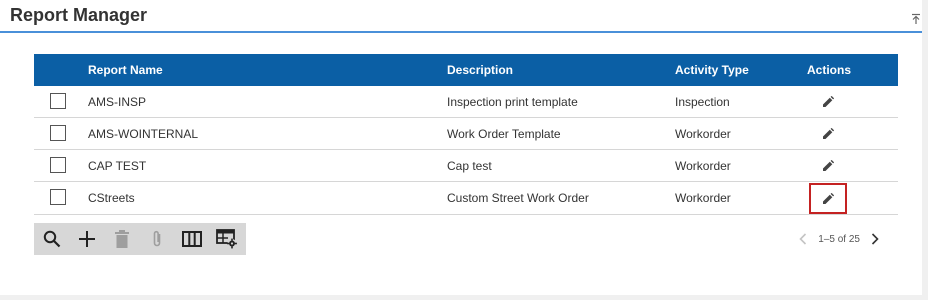  Describe the element at coordinates (702, 102) in the screenshot. I see `cell-activity-type: Inspection` at that location.